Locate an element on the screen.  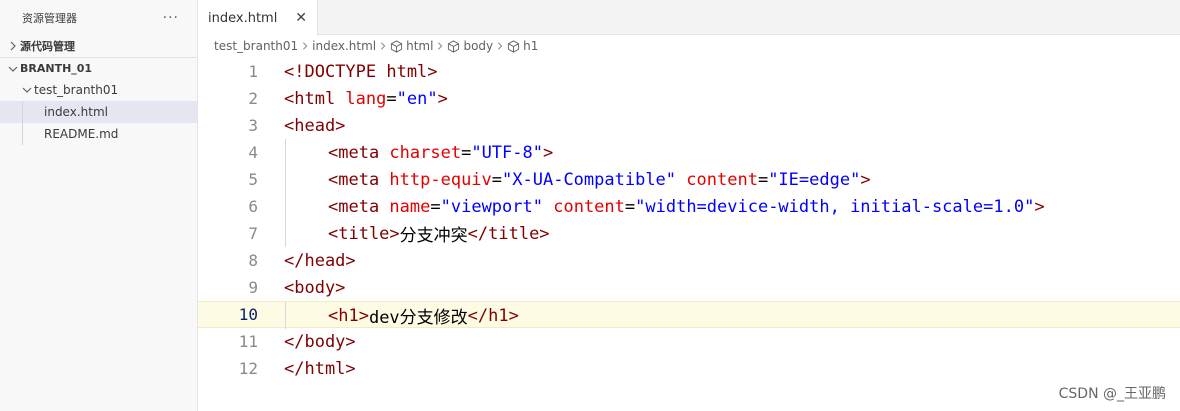
code-token: </head> is located at coordinates (320, 260).